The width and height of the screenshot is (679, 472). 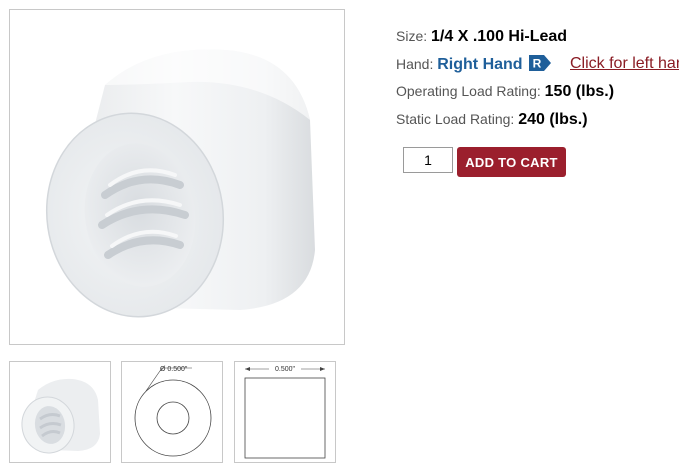 What do you see at coordinates (415, 64) in the screenshot?
I see `hand-label: Hand:` at bounding box center [415, 64].